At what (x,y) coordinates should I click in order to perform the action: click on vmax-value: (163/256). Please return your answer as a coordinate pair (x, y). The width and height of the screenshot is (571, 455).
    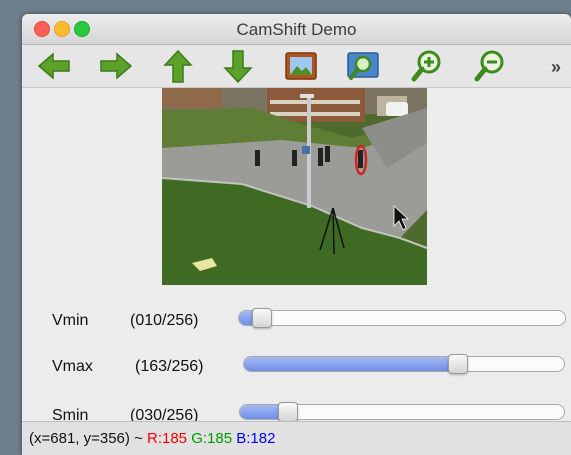
    Looking at the image, I should click on (169, 366).